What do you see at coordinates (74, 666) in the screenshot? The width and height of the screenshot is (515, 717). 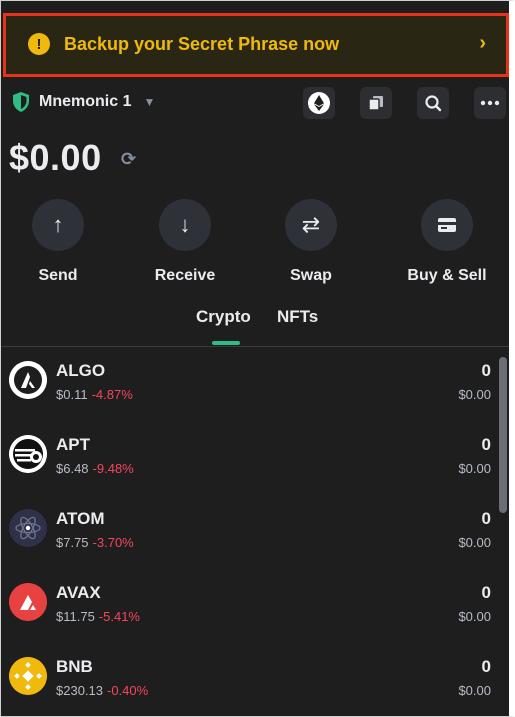 I see `asset-symbol: BNB` at bounding box center [74, 666].